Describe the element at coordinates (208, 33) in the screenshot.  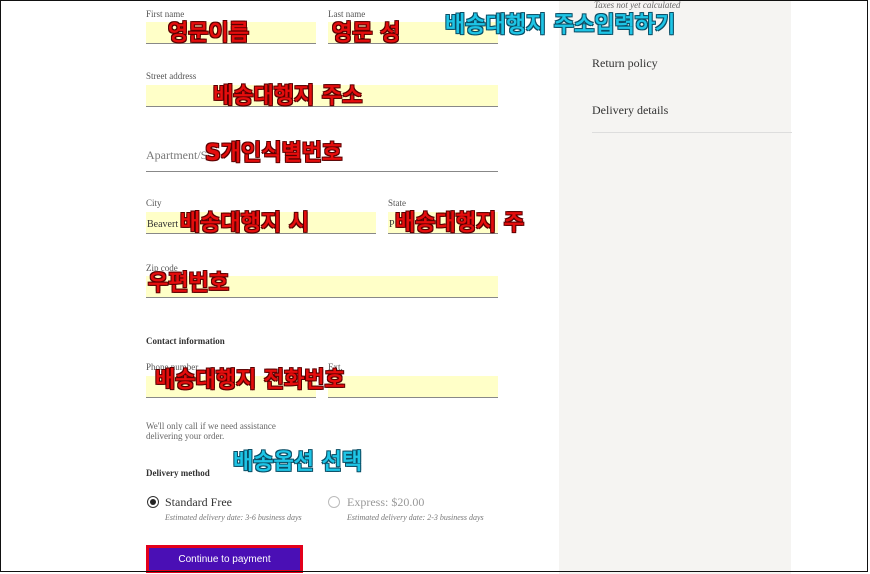
I see `annotation-first-name: 영문이름` at that location.